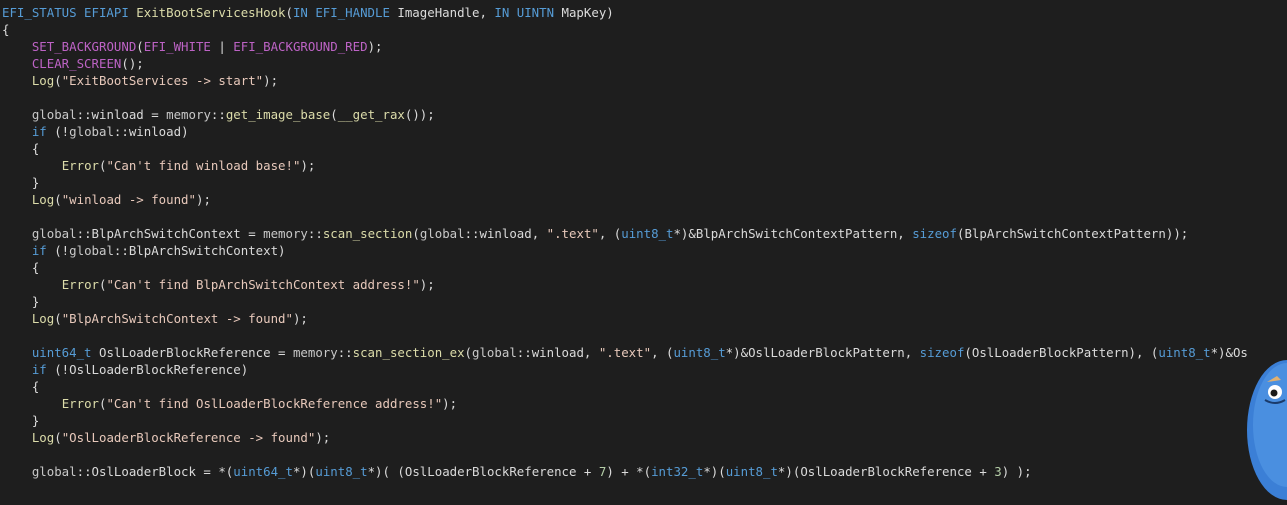  I want to click on code-token: IN EFI_HANDLE, so click(345, 12).